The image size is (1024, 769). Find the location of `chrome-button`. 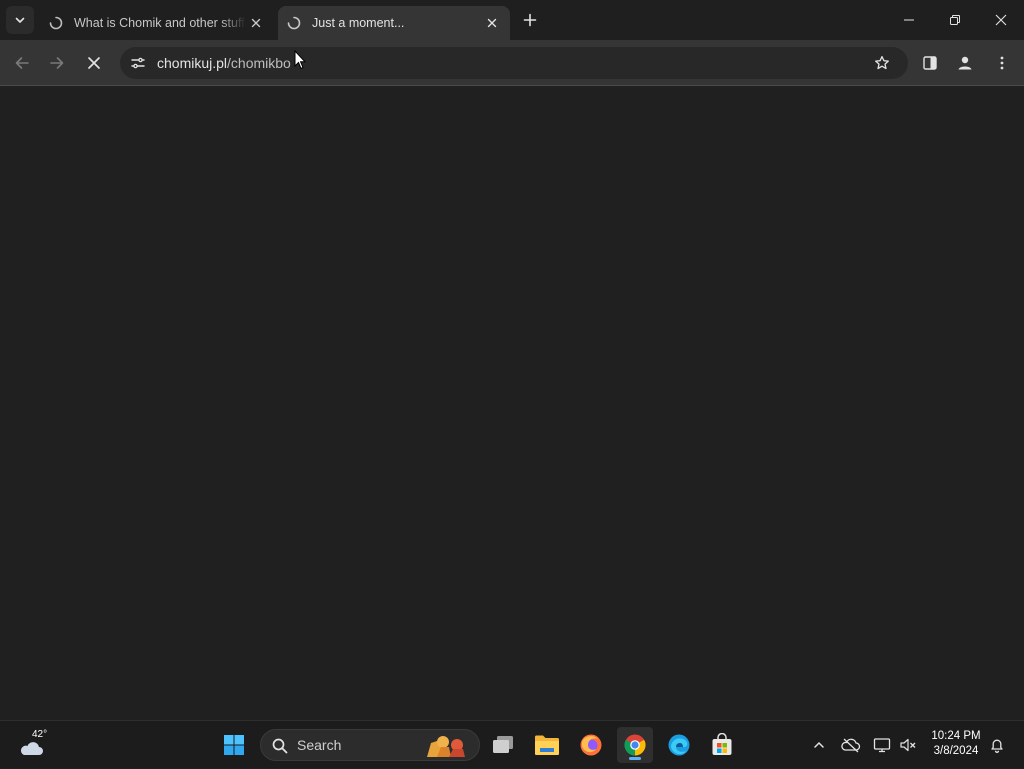

chrome-button is located at coordinates (635, 745).